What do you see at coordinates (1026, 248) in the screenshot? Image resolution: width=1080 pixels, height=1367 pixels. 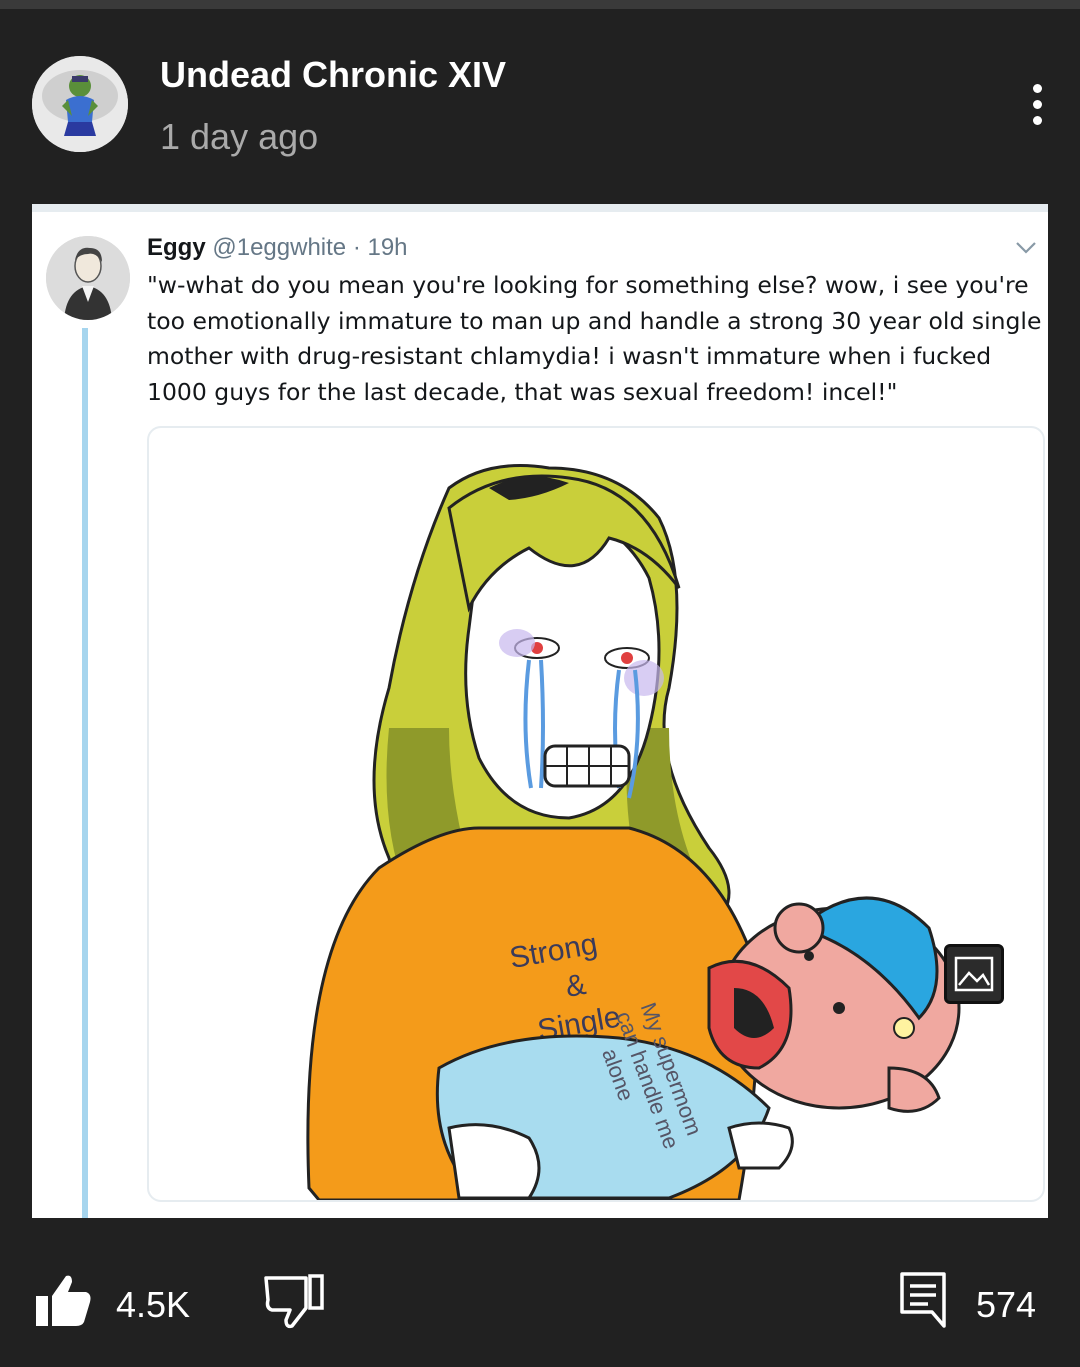 I see `chevron-down-icon` at bounding box center [1026, 248].